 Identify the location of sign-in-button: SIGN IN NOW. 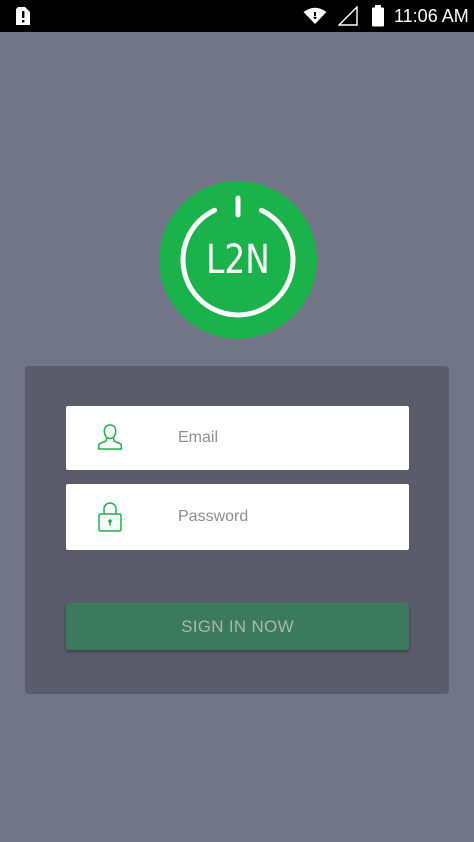
(237, 626).